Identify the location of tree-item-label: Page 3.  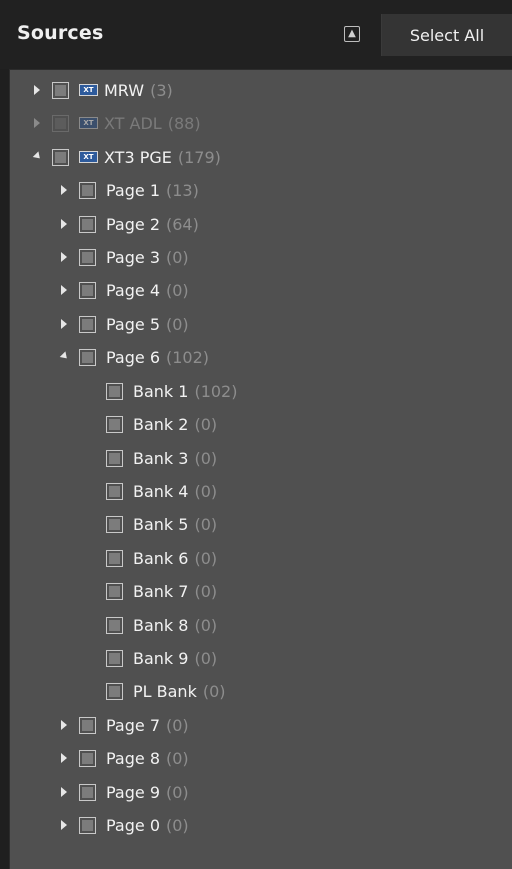
(133, 257).